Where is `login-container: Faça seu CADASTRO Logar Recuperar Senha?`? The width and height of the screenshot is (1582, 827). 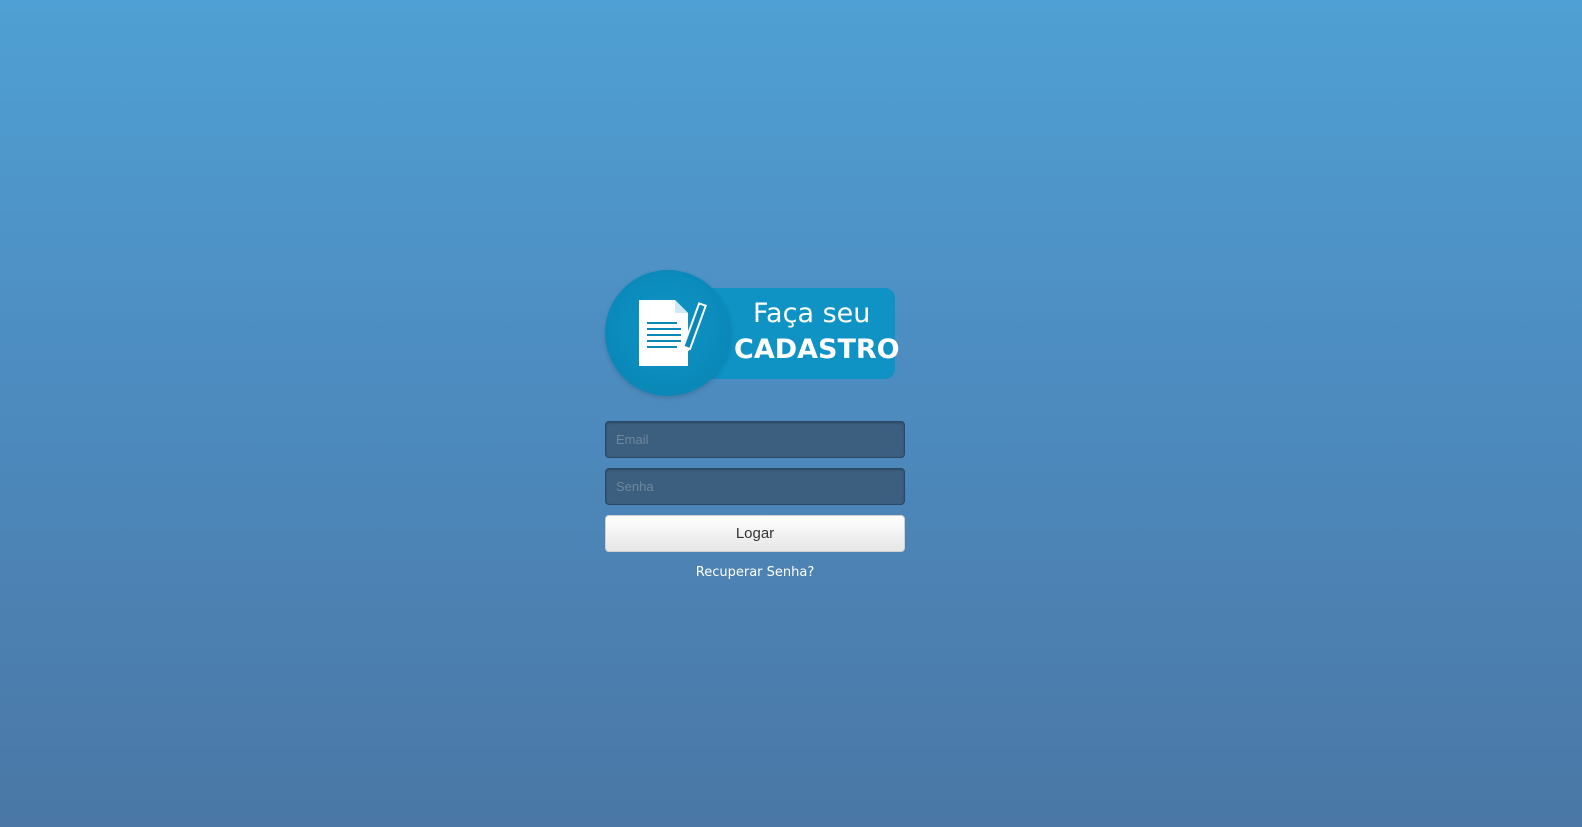
login-container: Faça seu CADASTRO Logar Recuperar Senha? is located at coordinates (755, 425).